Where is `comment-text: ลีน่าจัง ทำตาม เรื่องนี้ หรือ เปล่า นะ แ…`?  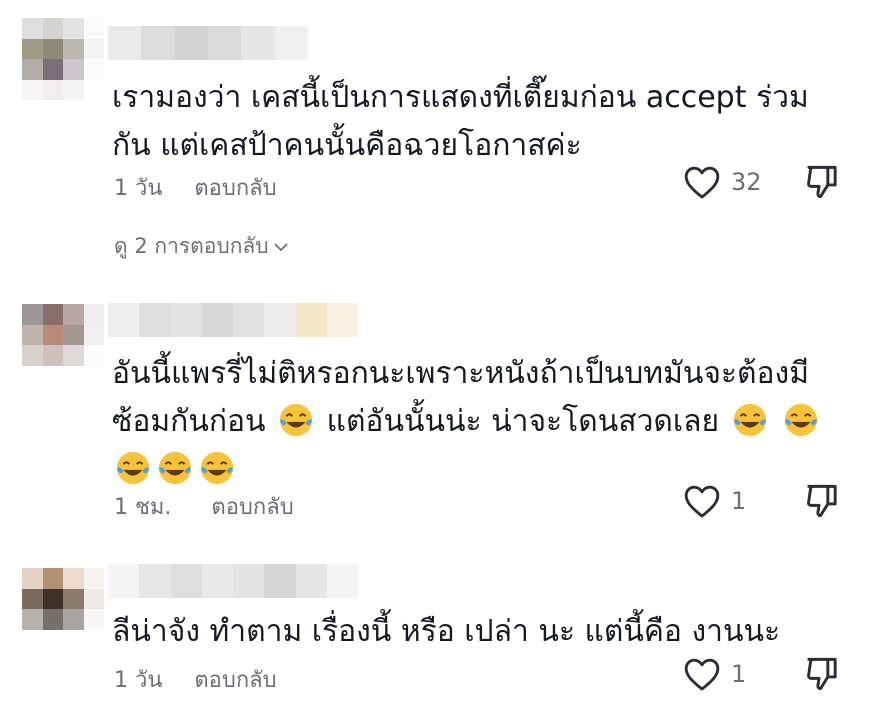 comment-text: ลีน่าจัง ทำตาม เรื่องนี้ หรือ เปล่า นะ แ… is located at coordinates (446, 631).